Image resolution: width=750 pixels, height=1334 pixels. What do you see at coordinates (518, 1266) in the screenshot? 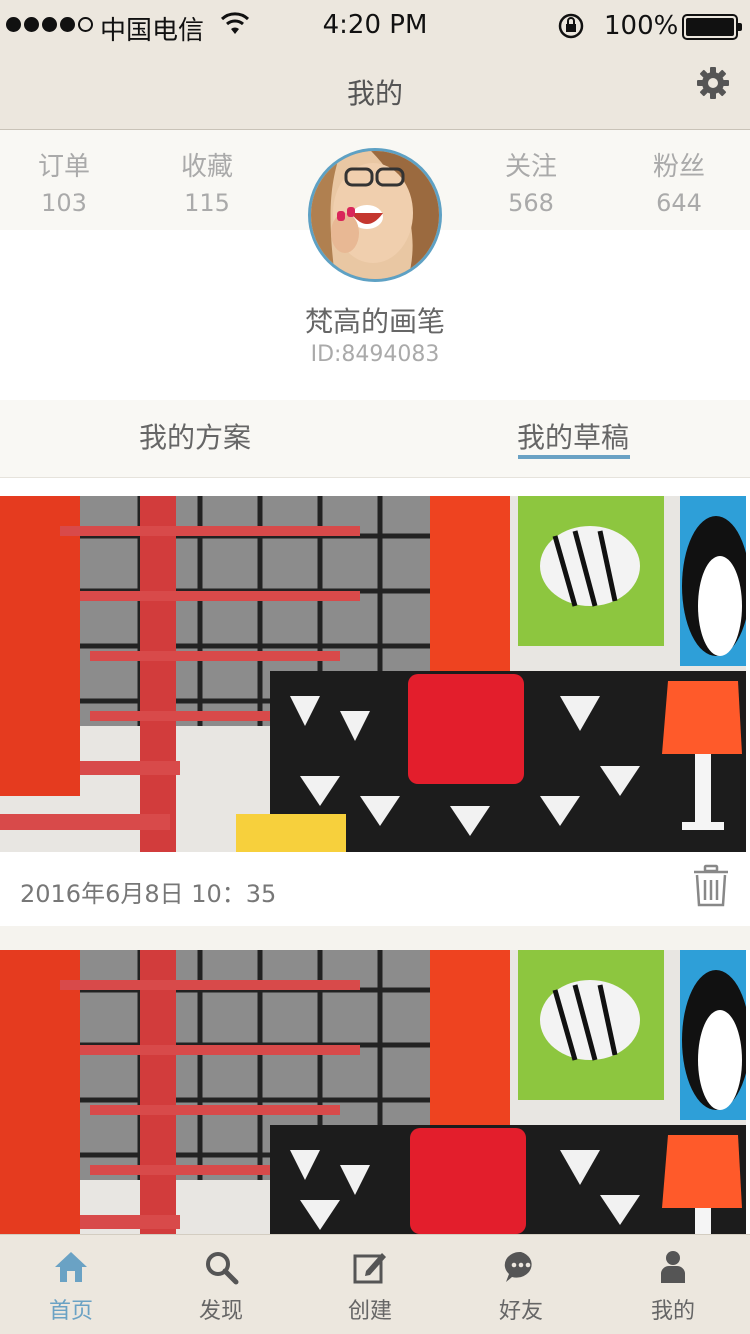
I see `chat-icon` at bounding box center [518, 1266].